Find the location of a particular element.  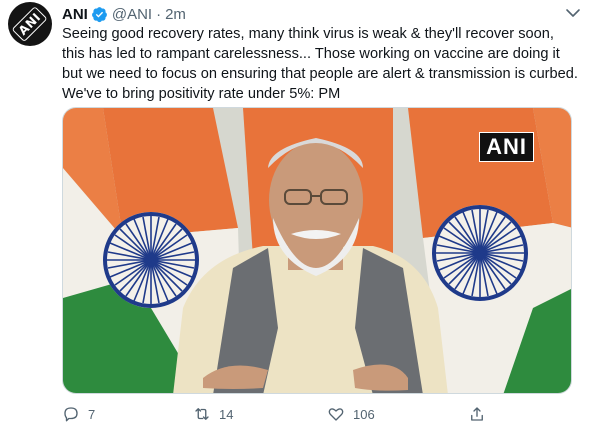

author-handle: @ANI is located at coordinates (132, 14).